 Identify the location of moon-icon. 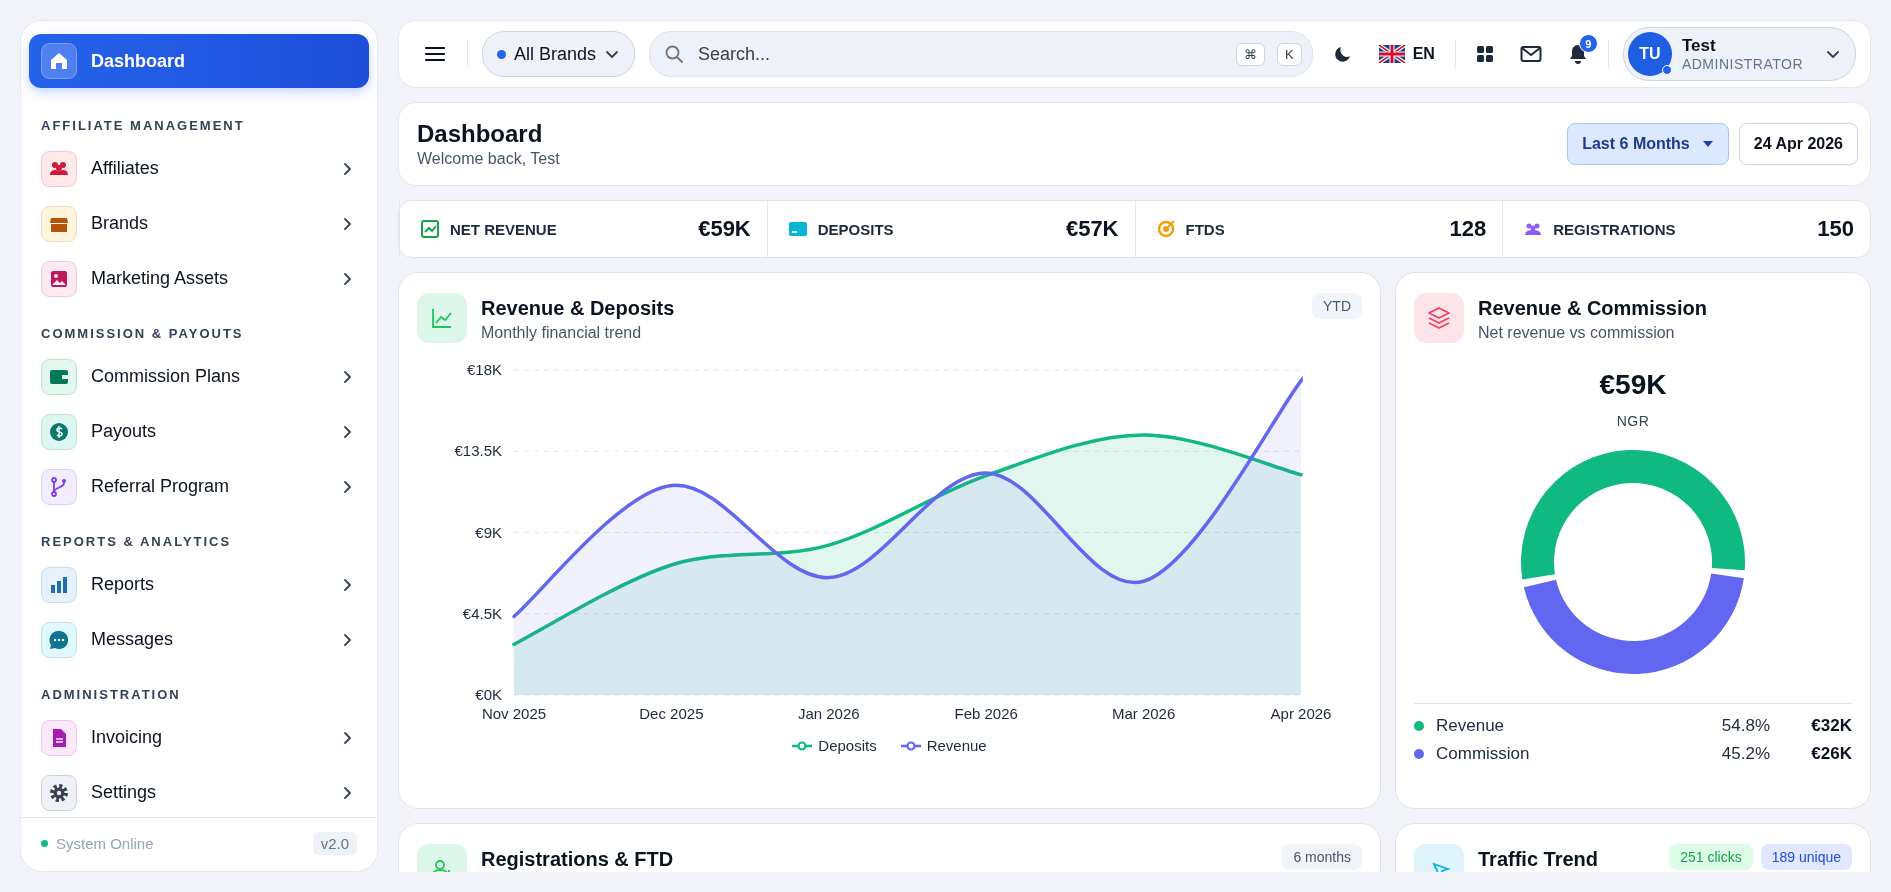
(1342, 54).